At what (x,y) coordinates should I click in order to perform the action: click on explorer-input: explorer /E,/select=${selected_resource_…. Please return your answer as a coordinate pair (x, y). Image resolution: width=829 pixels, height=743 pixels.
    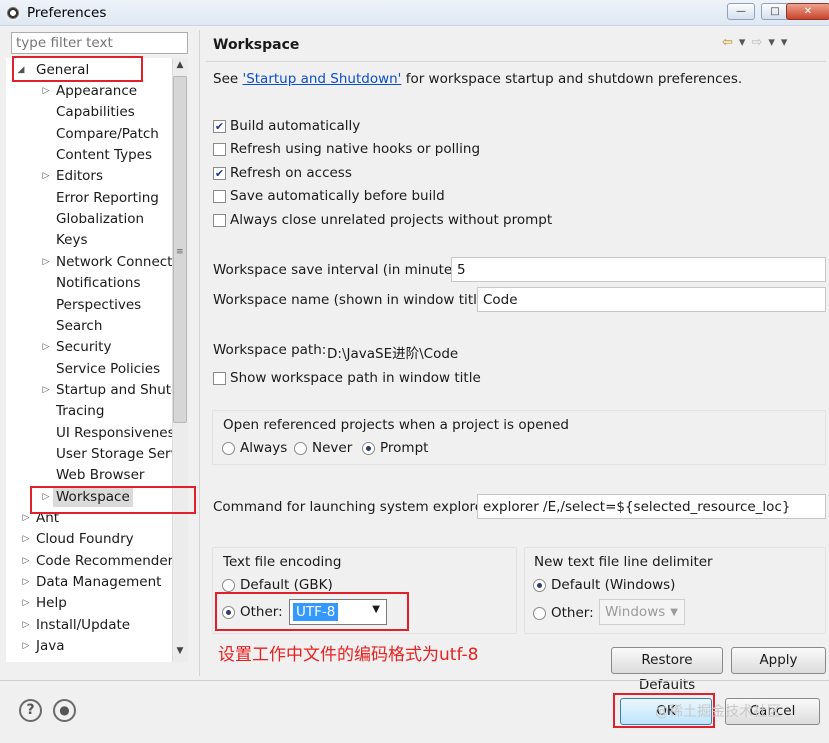
    Looking at the image, I should click on (651, 506).